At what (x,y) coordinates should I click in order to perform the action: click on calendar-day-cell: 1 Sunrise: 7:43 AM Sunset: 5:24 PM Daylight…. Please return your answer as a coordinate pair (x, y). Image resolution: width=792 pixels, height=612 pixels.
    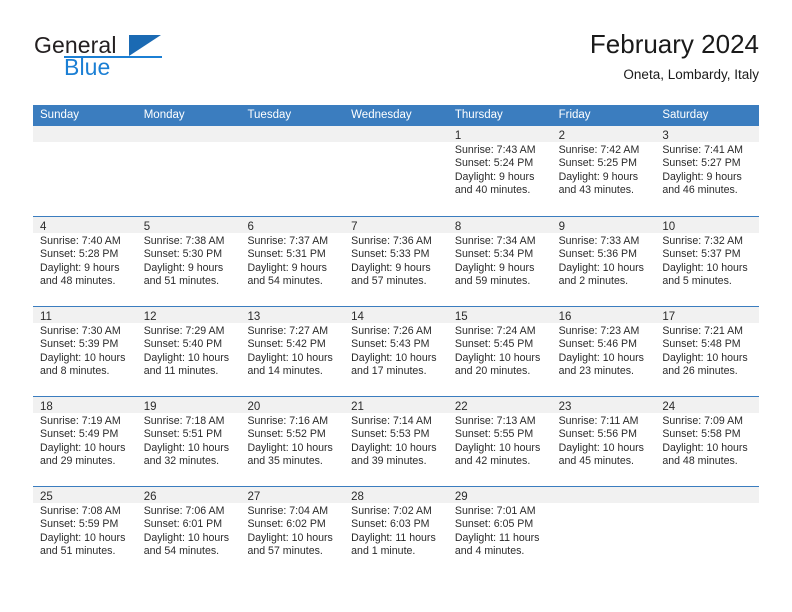
    Looking at the image, I should click on (499, 171).